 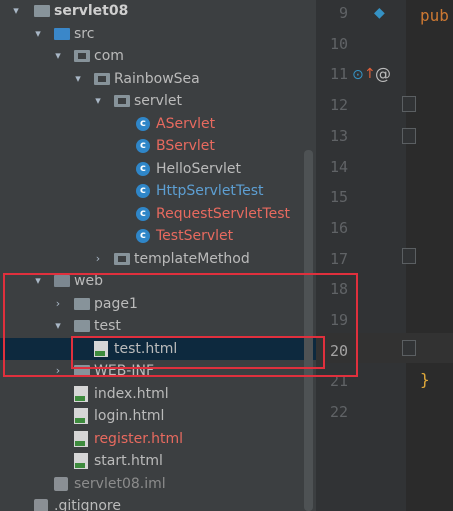 I want to click on source-folder, so click(x=62, y=34).